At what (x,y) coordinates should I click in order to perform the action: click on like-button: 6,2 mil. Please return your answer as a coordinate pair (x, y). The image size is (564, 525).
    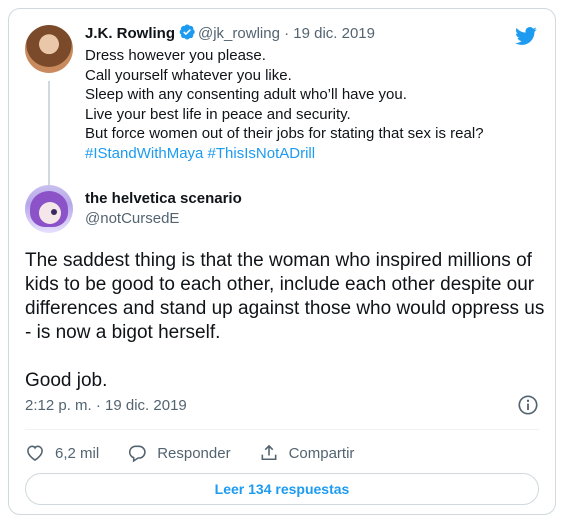
    Looking at the image, I should click on (62, 453).